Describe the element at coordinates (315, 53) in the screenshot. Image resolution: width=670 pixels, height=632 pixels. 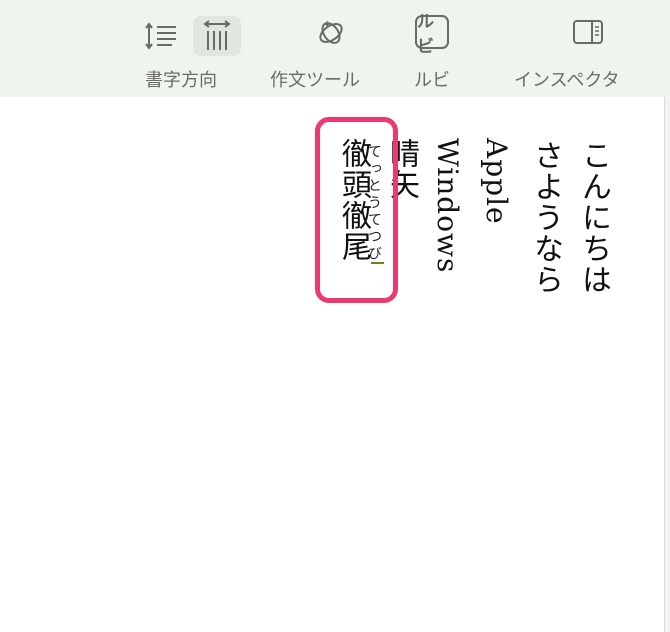
I see `writing-tools-button: 作文ツール` at that location.